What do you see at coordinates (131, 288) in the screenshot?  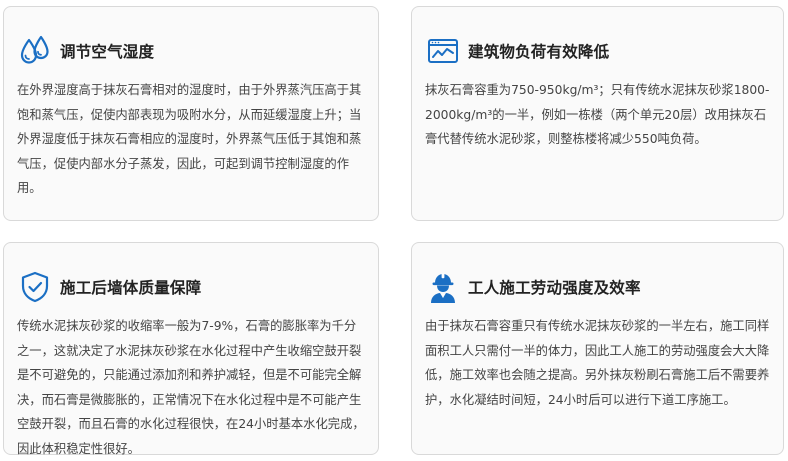 I see `card-title: 施工后墙体质量保障` at bounding box center [131, 288].